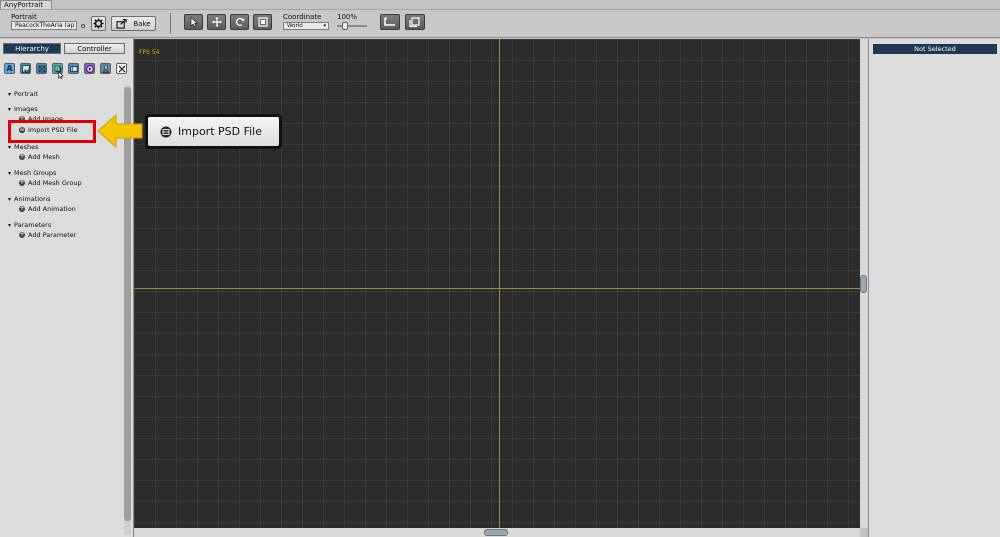 Image resolution: width=1000 pixels, height=537 pixels. I want to click on tree-parameters: ▾ Parameters, so click(29, 225).